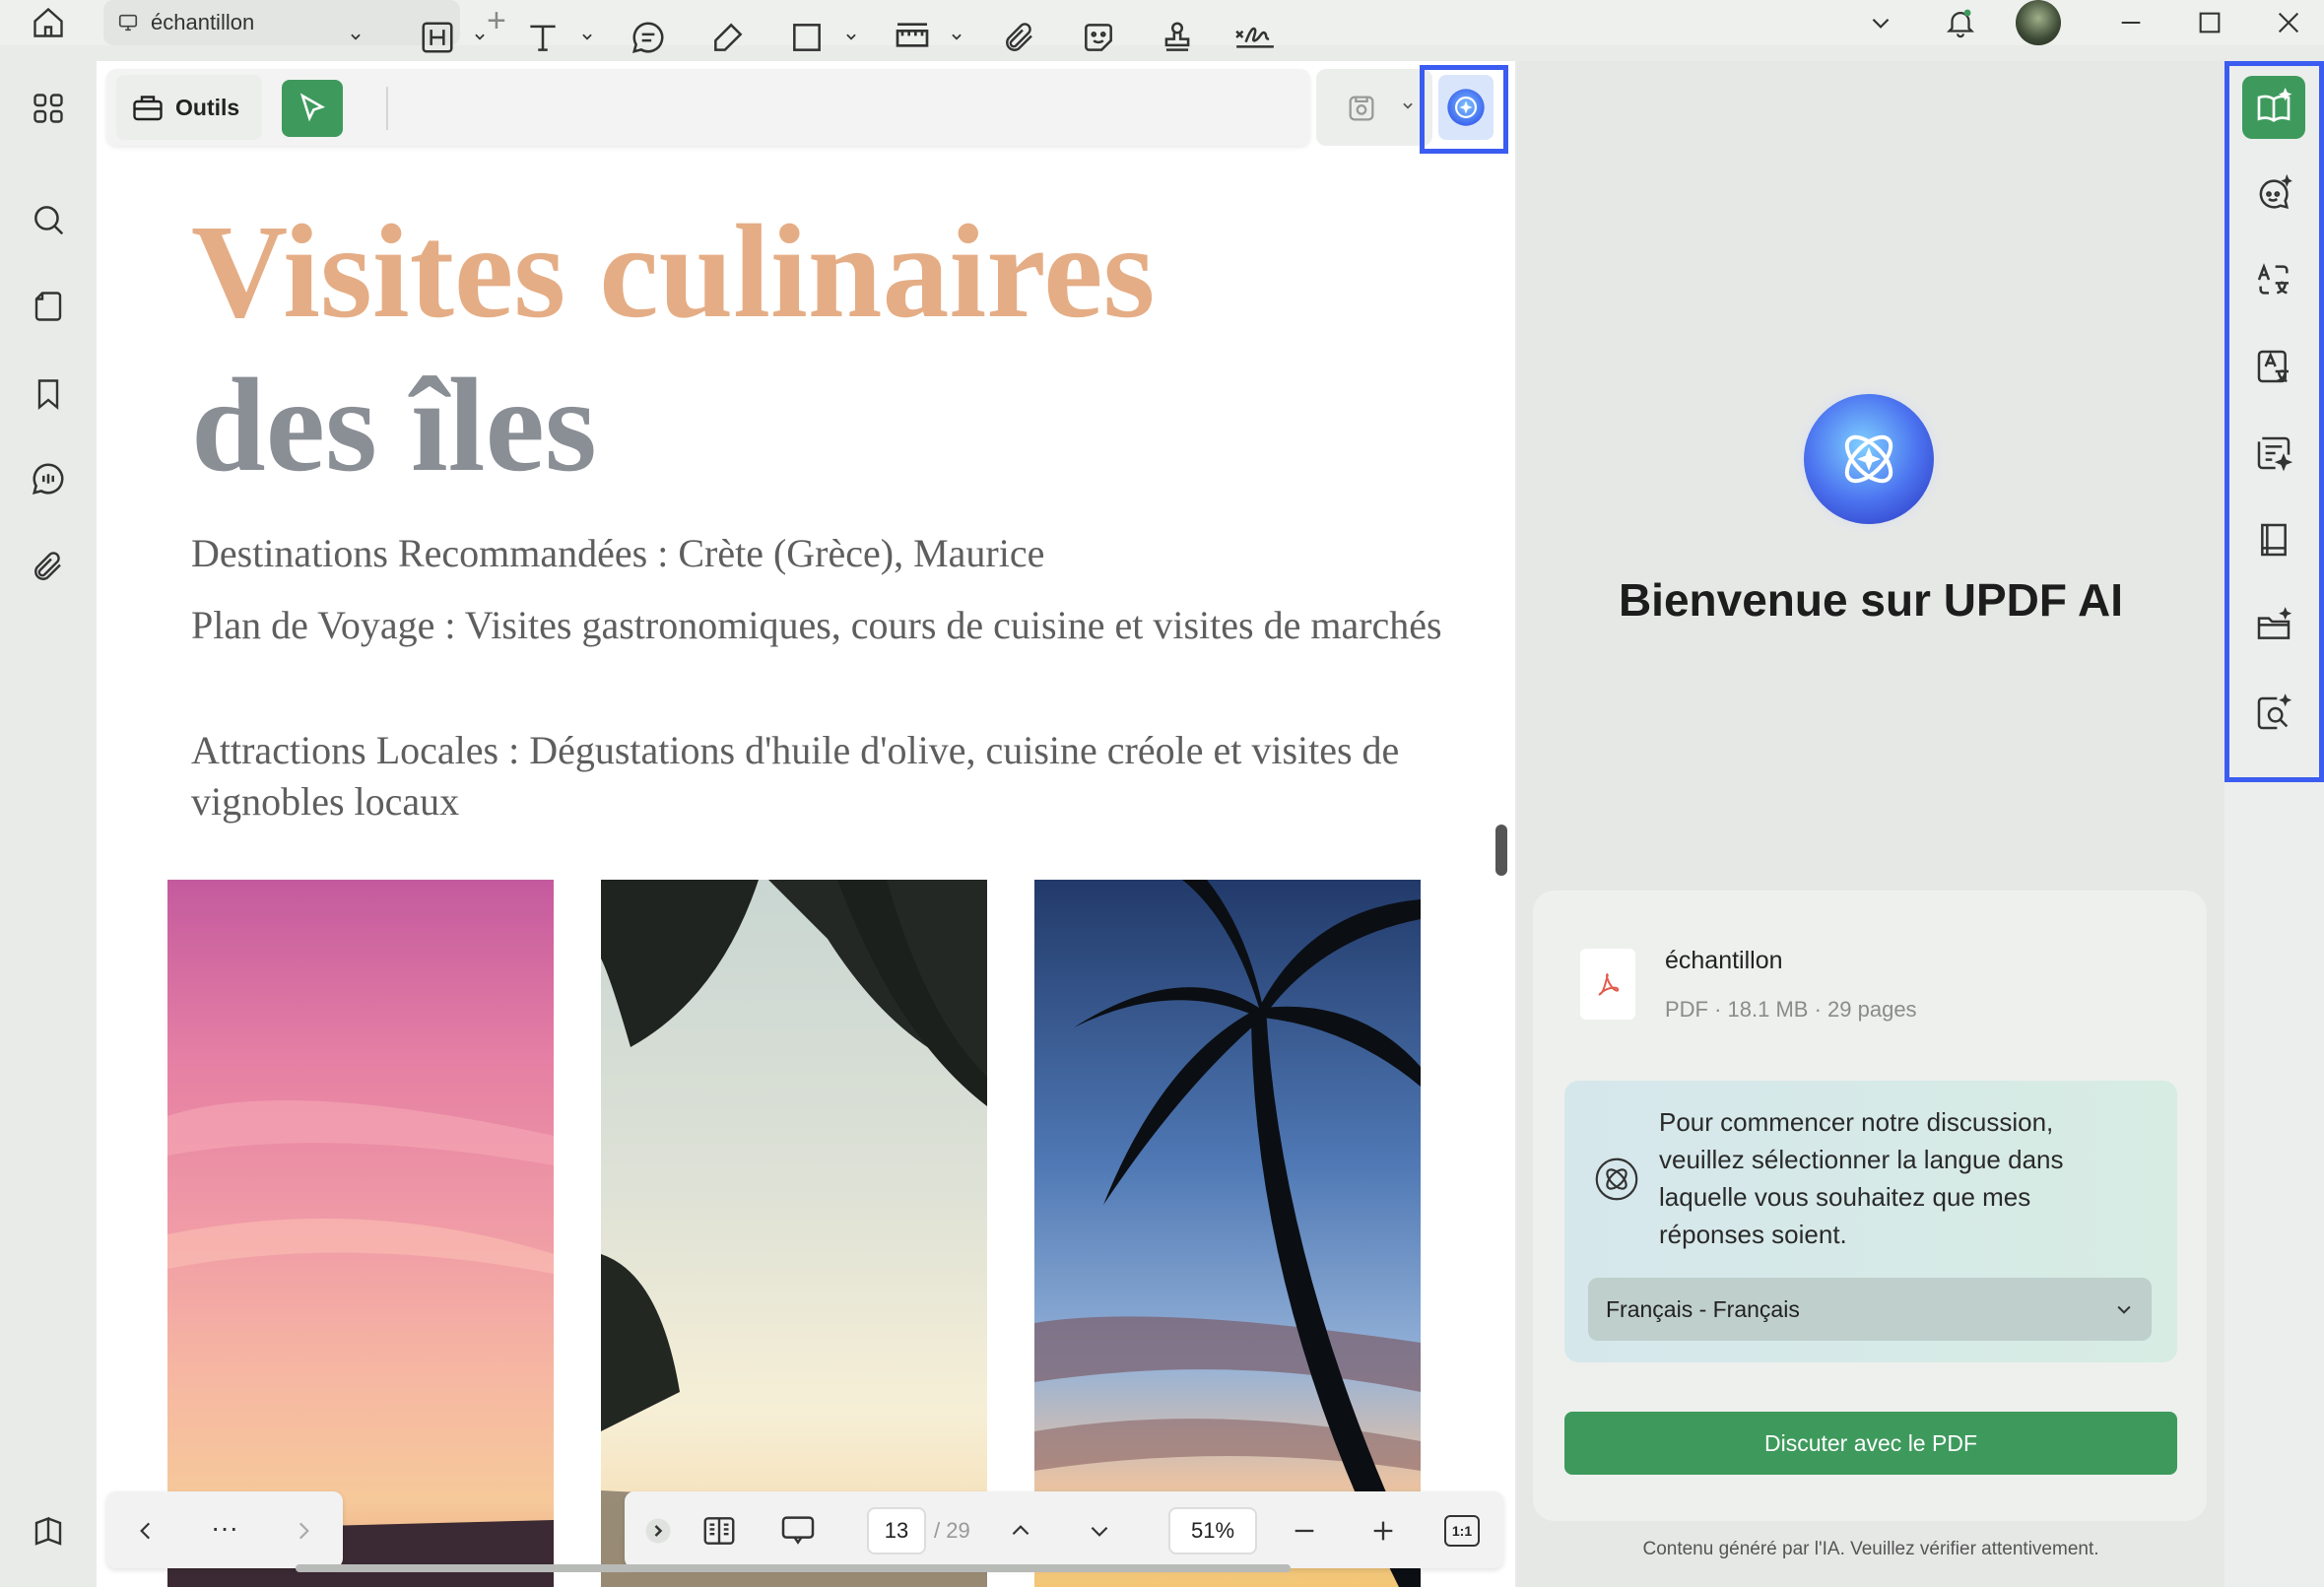  What do you see at coordinates (1869, 459) in the screenshot?
I see `ai-logo-large-icon` at bounding box center [1869, 459].